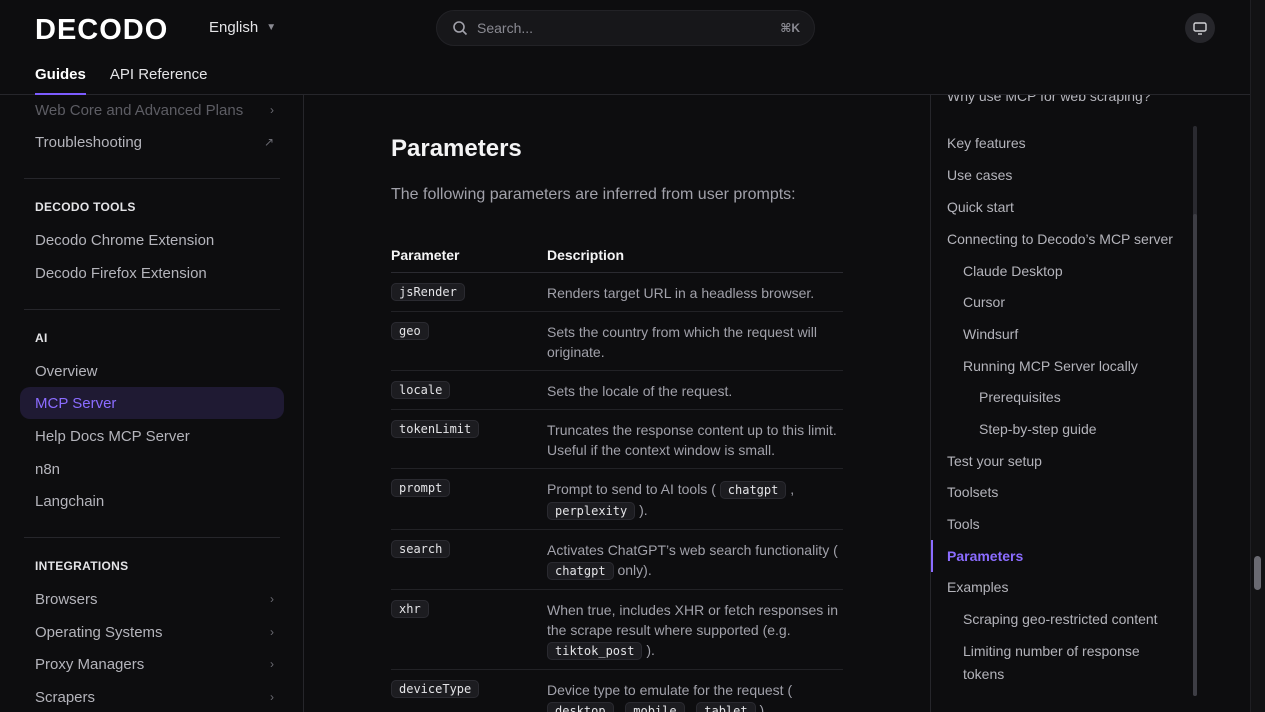 This screenshot has width=1265, height=712. I want to click on parameter-code: tokenLimit, so click(435, 429).